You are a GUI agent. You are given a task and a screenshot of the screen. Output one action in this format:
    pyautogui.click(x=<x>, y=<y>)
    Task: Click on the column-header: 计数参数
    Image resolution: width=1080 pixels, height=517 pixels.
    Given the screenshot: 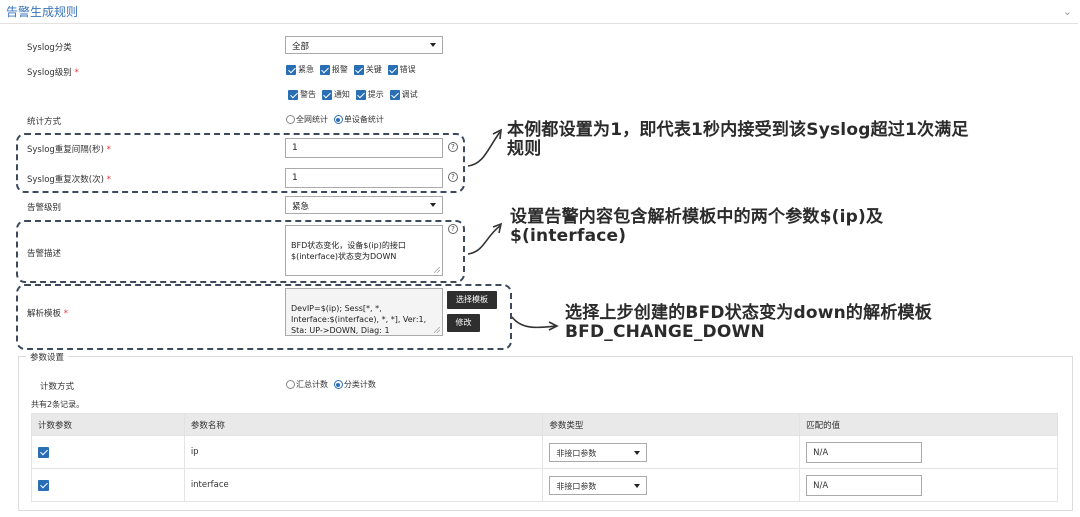 What is the action you would take?
    pyautogui.click(x=108, y=424)
    